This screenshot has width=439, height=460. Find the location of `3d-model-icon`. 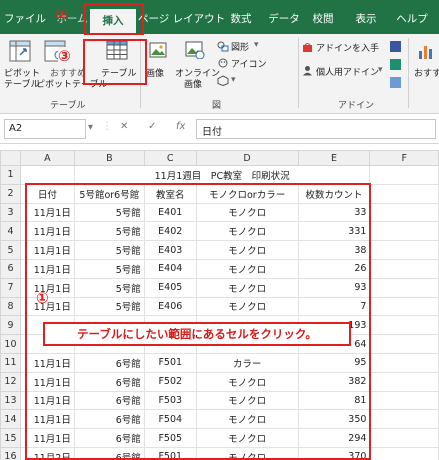

3d-model-icon is located at coordinates (223, 80).